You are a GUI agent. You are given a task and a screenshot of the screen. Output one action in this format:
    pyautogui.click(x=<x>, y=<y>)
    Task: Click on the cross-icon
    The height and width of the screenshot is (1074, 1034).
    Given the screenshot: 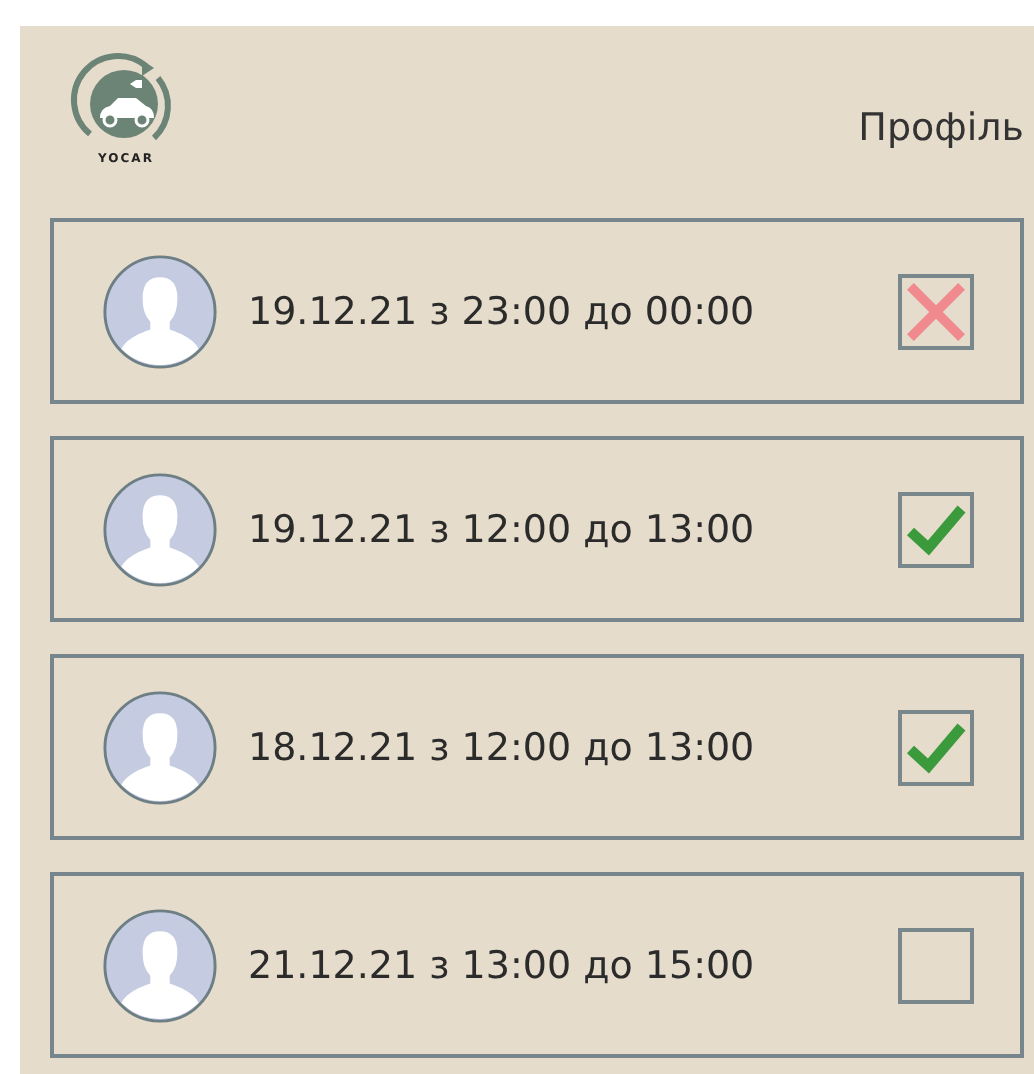 What is the action you would take?
    pyautogui.click(x=936, y=311)
    